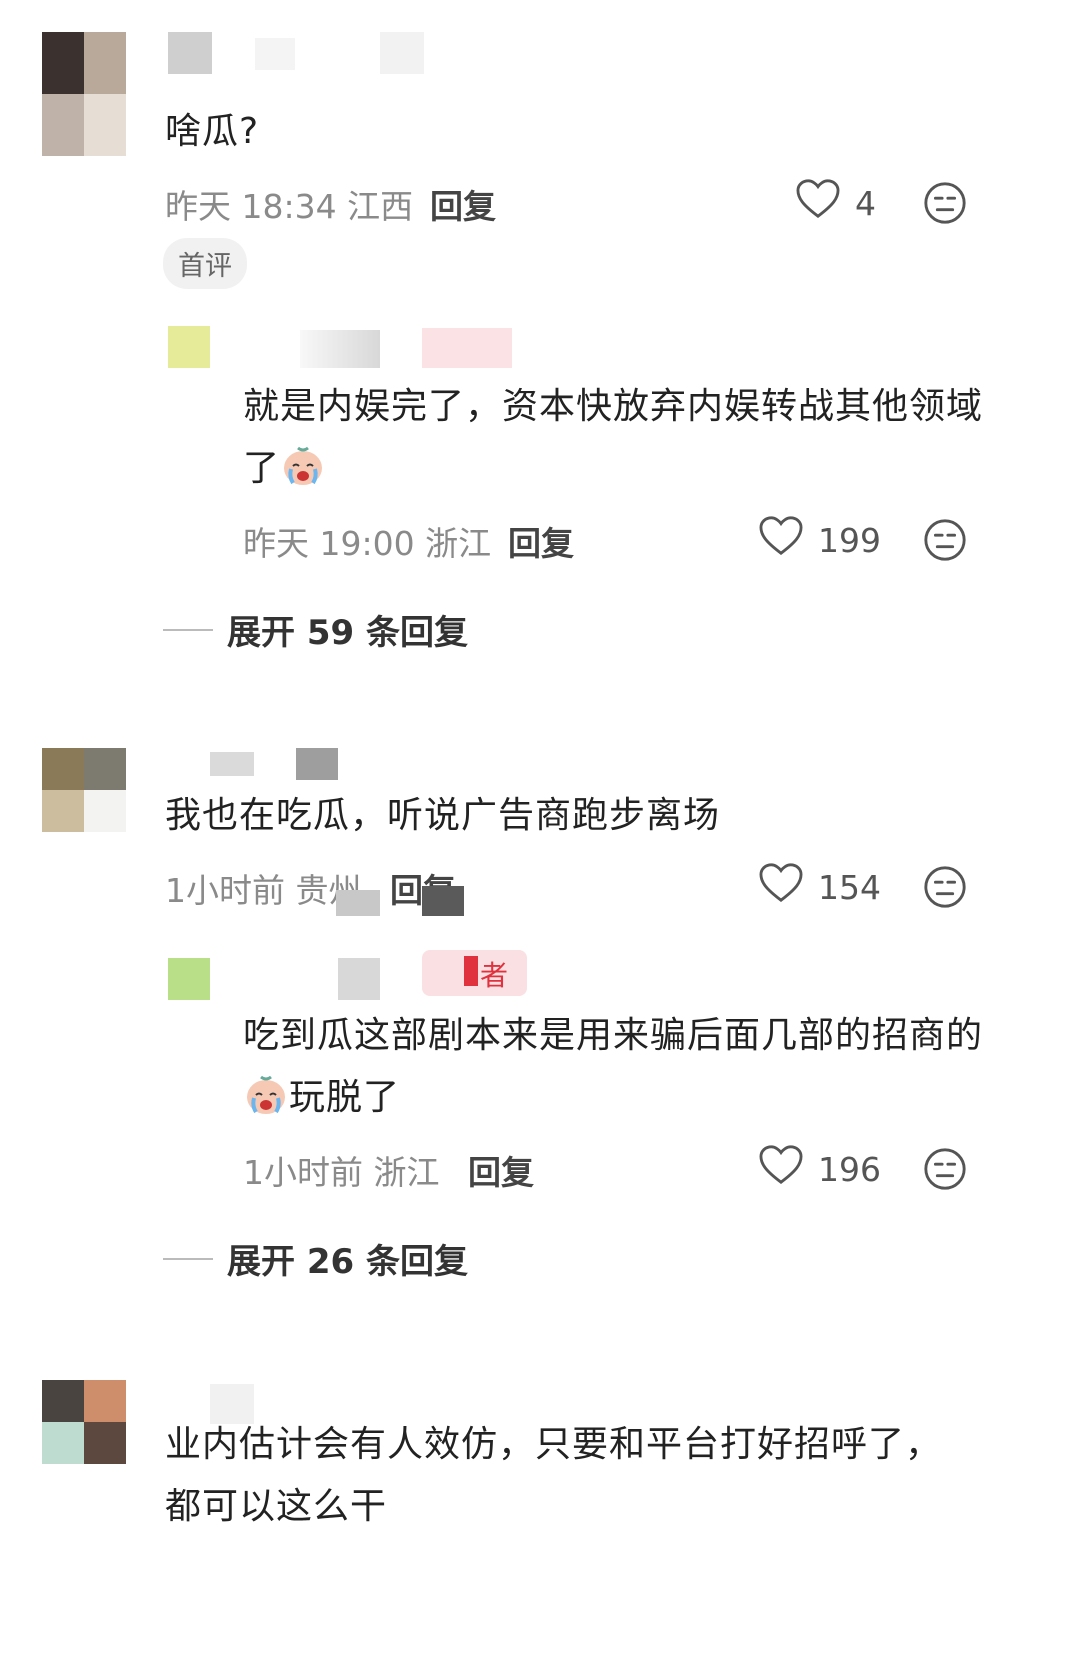 This screenshot has width=1071, height=1658. What do you see at coordinates (849, 1169) in the screenshot?
I see `like-count: 196` at bounding box center [849, 1169].